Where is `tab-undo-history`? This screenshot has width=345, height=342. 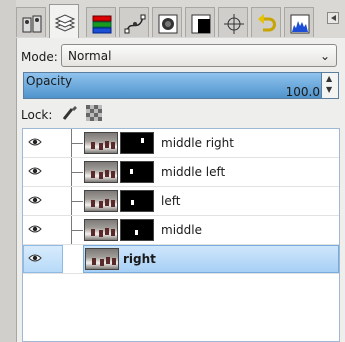
tab-undo-history is located at coordinates (266, 22).